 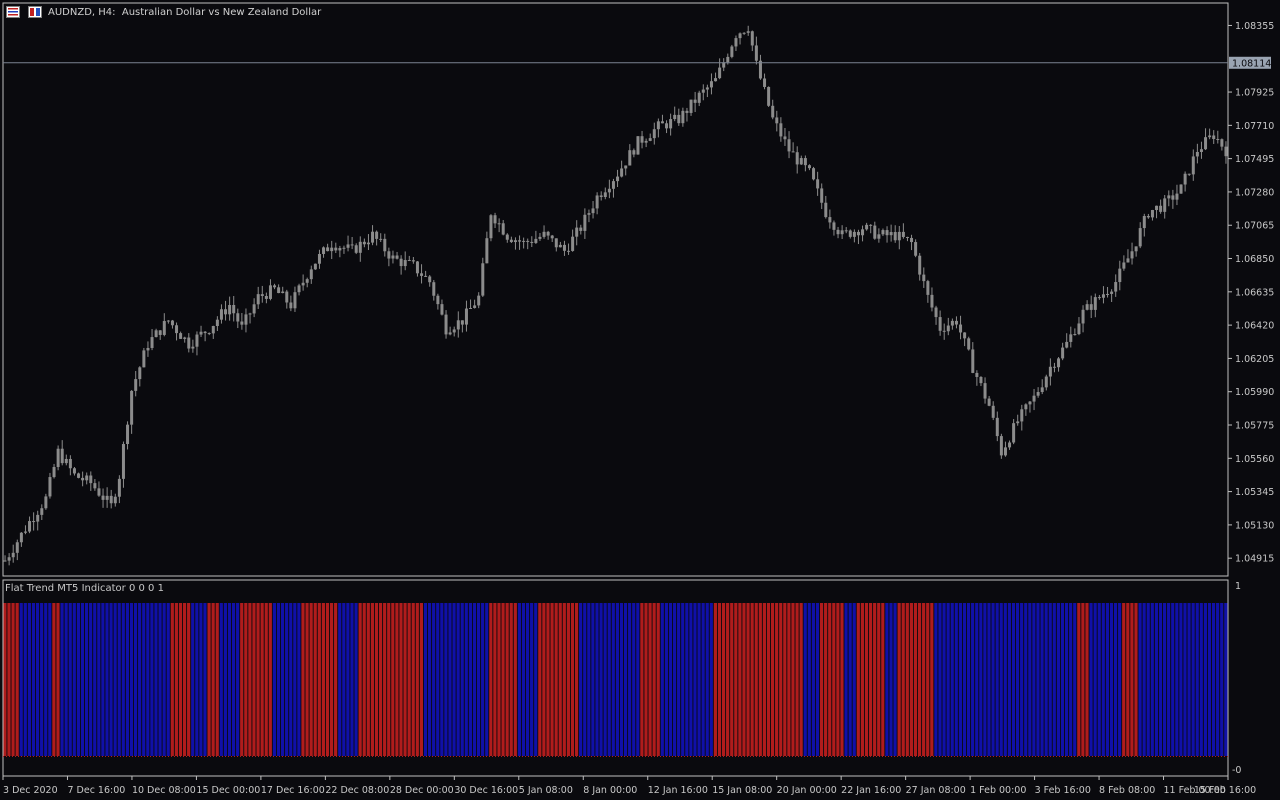 I want to click on time-tick-label: 22 Dec 08:00, so click(x=357, y=790).